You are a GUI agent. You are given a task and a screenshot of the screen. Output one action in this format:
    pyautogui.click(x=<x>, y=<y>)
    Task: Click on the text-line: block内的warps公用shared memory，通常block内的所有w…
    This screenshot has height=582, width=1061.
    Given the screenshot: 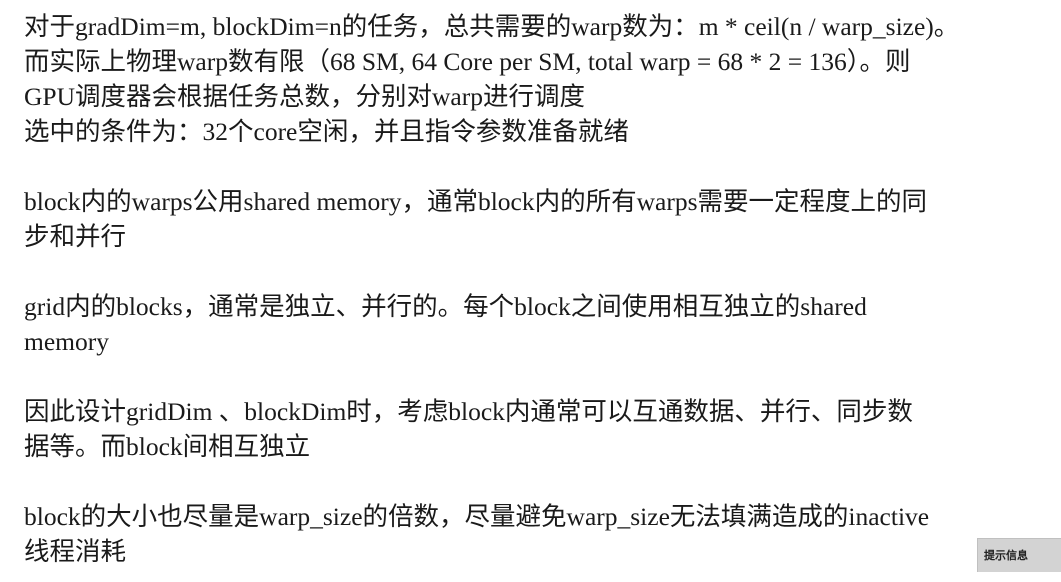 What is the action you would take?
    pyautogui.click(x=476, y=201)
    